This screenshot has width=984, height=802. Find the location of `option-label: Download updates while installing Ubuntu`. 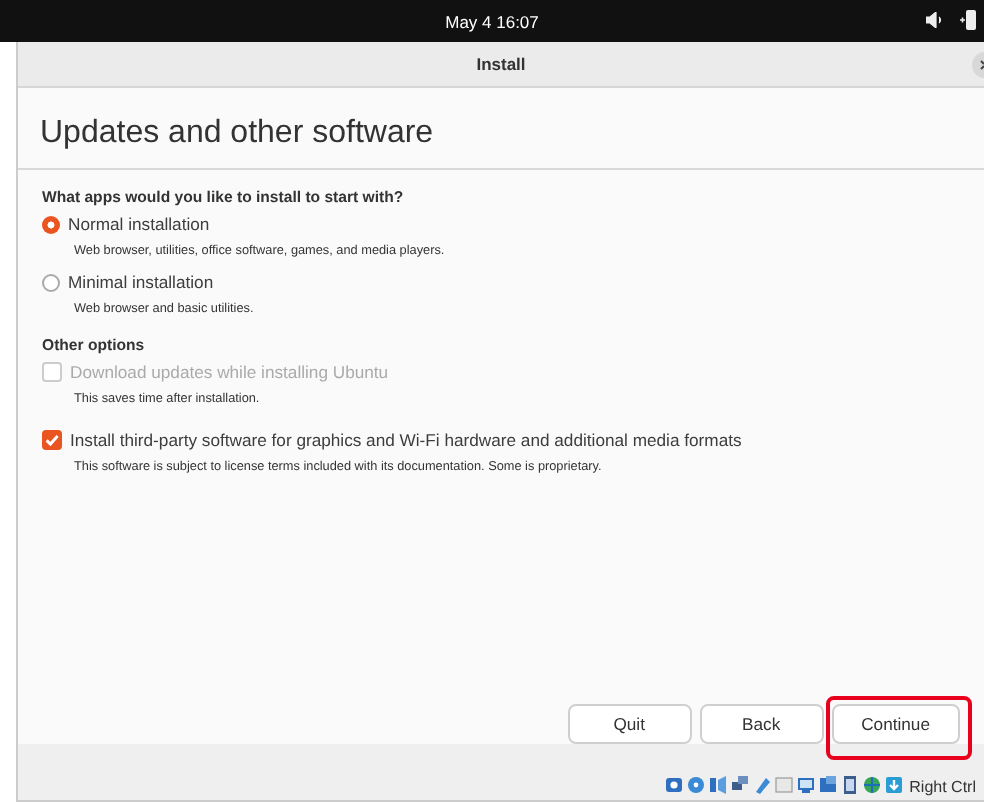

option-label: Download updates while installing Ubuntu is located at coordinates (229, 372).